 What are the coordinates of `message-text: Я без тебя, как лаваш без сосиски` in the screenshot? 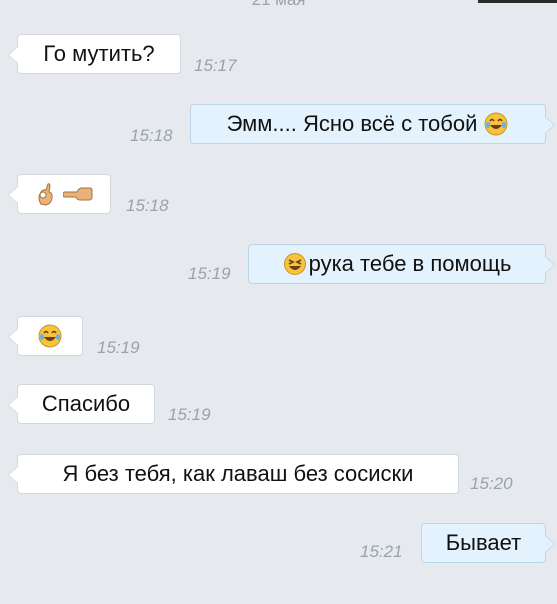 It's located at (238, 473).